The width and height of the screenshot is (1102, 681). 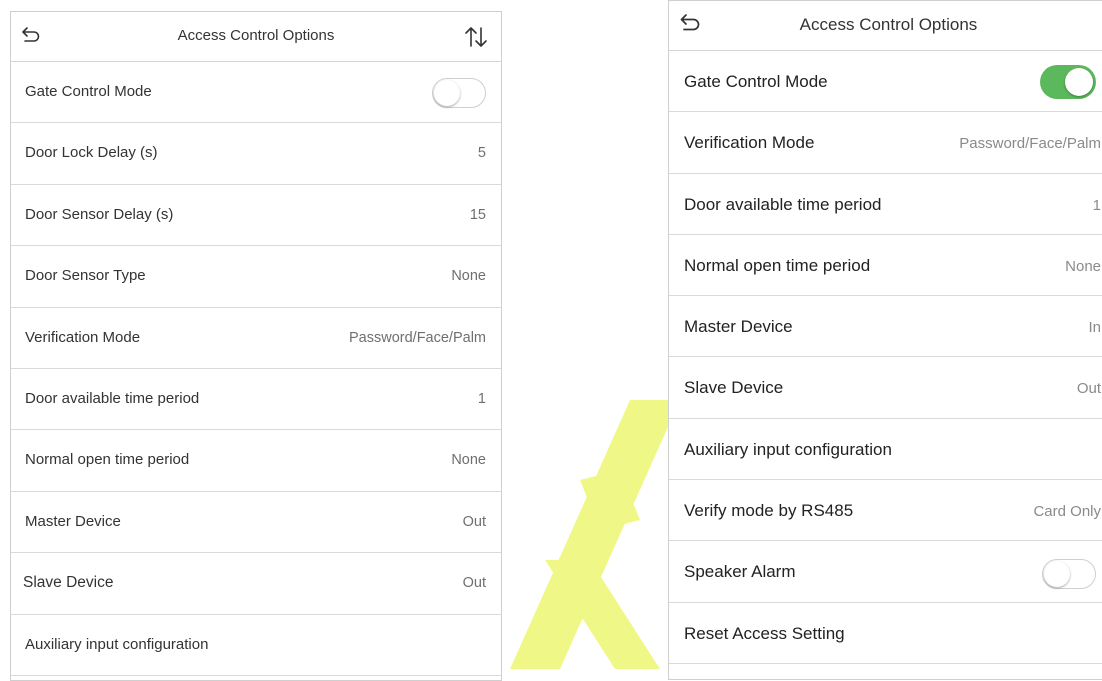 What do you see at coordinates (256, 523) in the screenshot?
I see `row-master-device: Master Device Out` at bounding box center [256, 523].